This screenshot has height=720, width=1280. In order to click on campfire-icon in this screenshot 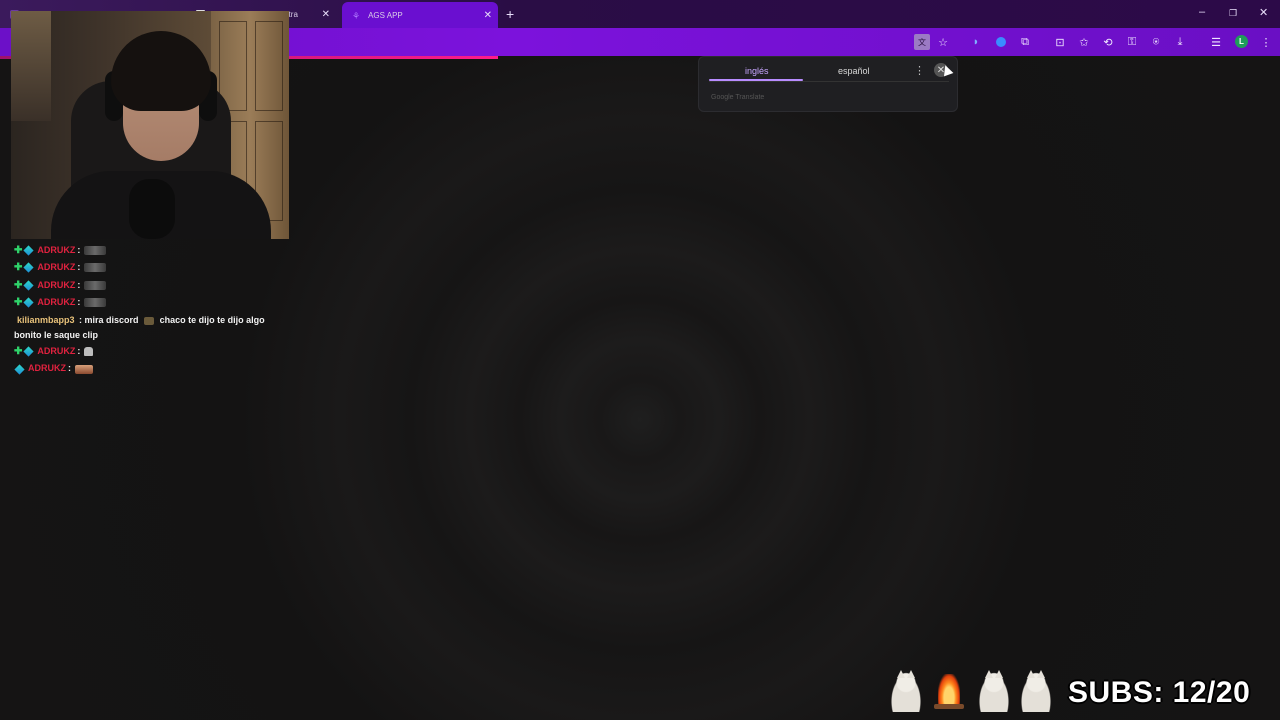, I will do `click(949, 691)`.